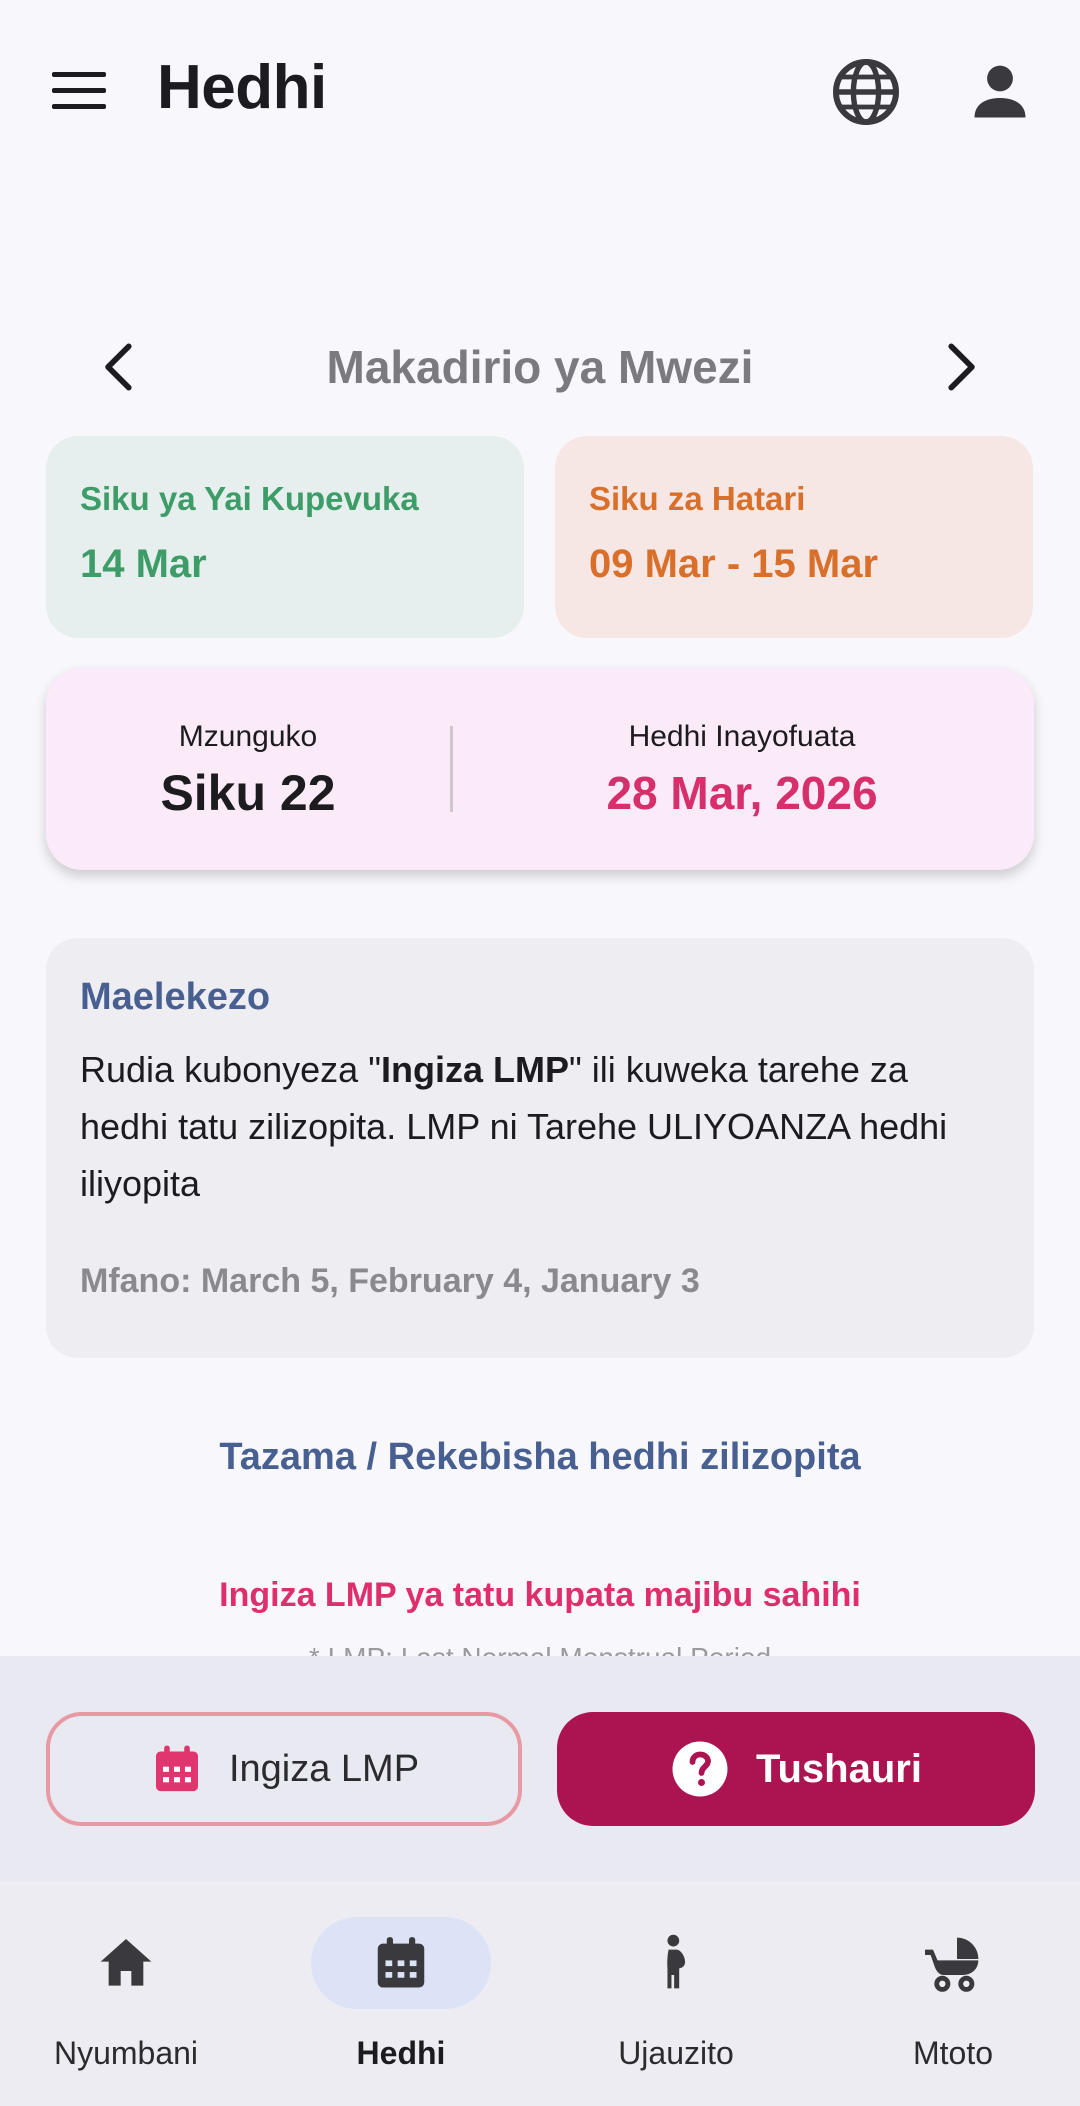 This screenshot has height=2106, width=1080. What do you see at coordinates (742, 793) in the screenshot?
I see `next-period-date: 28 Mar, 2026` at bounding box center [742, 793].